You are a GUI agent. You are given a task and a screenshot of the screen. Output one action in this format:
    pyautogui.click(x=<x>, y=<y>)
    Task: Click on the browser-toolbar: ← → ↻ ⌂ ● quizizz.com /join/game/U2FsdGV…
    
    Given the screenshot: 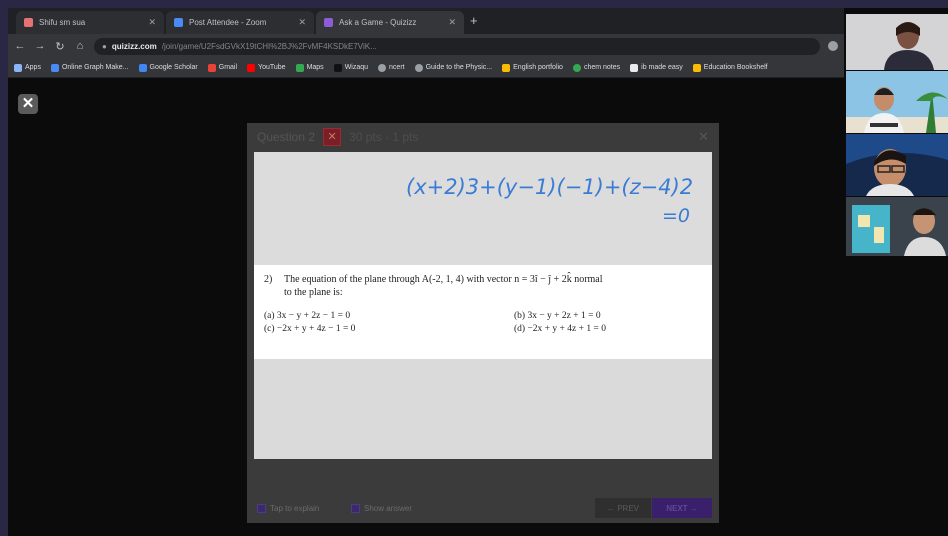 What is the action you would take?
    pyautogui.click(x=426, y=46)
    